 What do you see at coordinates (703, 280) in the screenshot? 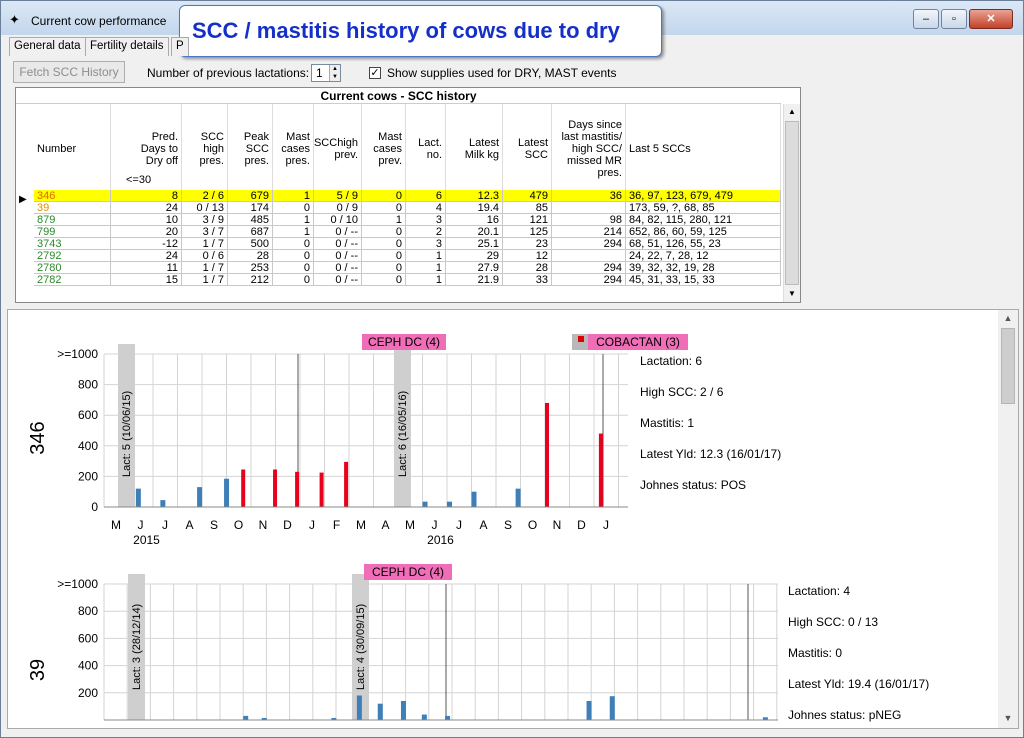
I see `table-cell: 45, 31, 33, 15, 33` at bounding box center [703, 280].